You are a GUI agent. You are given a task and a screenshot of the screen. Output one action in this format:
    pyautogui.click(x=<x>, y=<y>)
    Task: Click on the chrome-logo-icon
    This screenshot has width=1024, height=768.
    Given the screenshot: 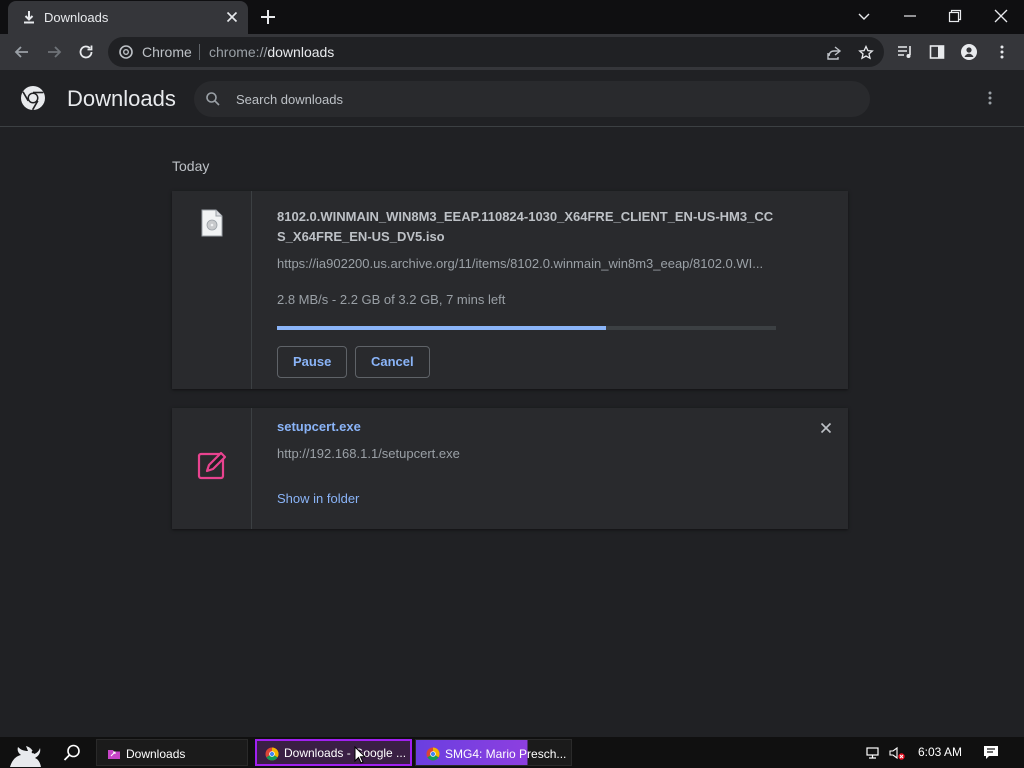 What is the action you would take?
    pyautogui.click(x=33, y=98)
    